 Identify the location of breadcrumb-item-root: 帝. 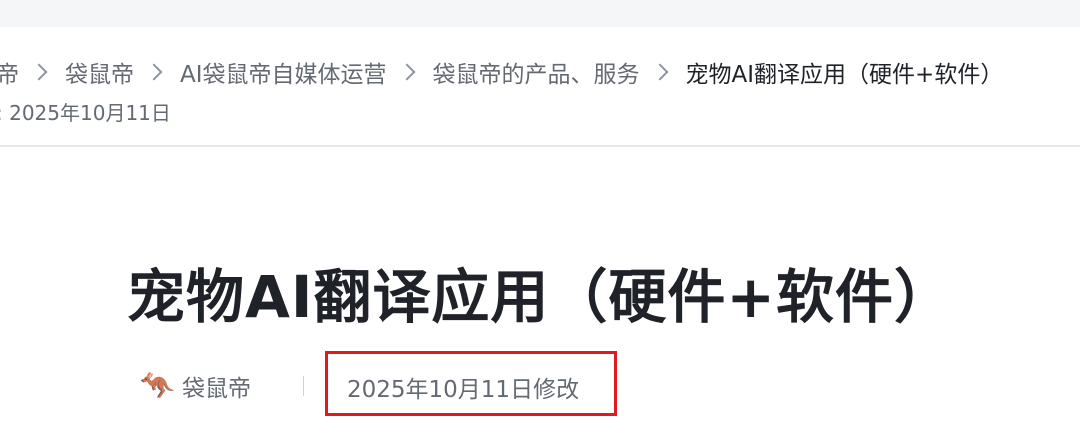
(9, 72).